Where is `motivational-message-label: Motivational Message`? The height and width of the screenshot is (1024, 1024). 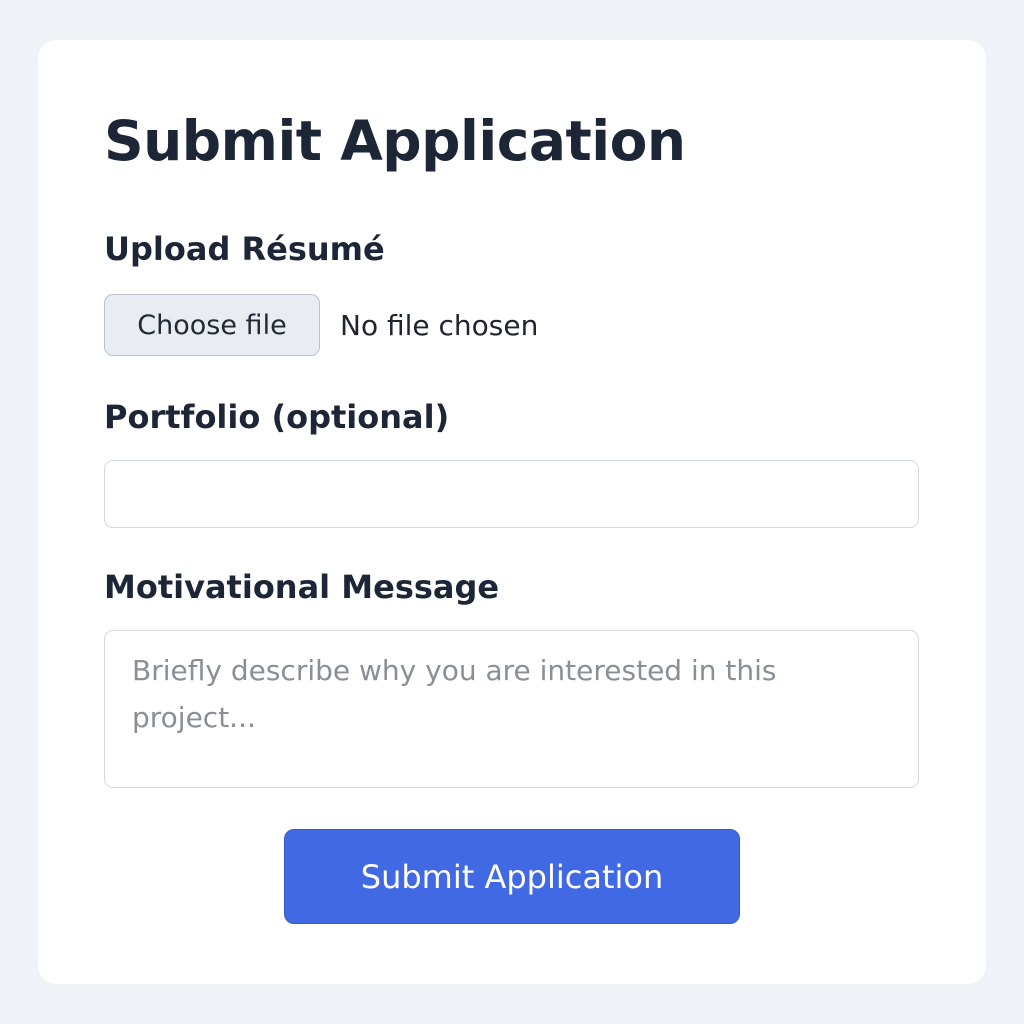 motivational-message-label: Motivational Message is located at coordinates (302, 587).